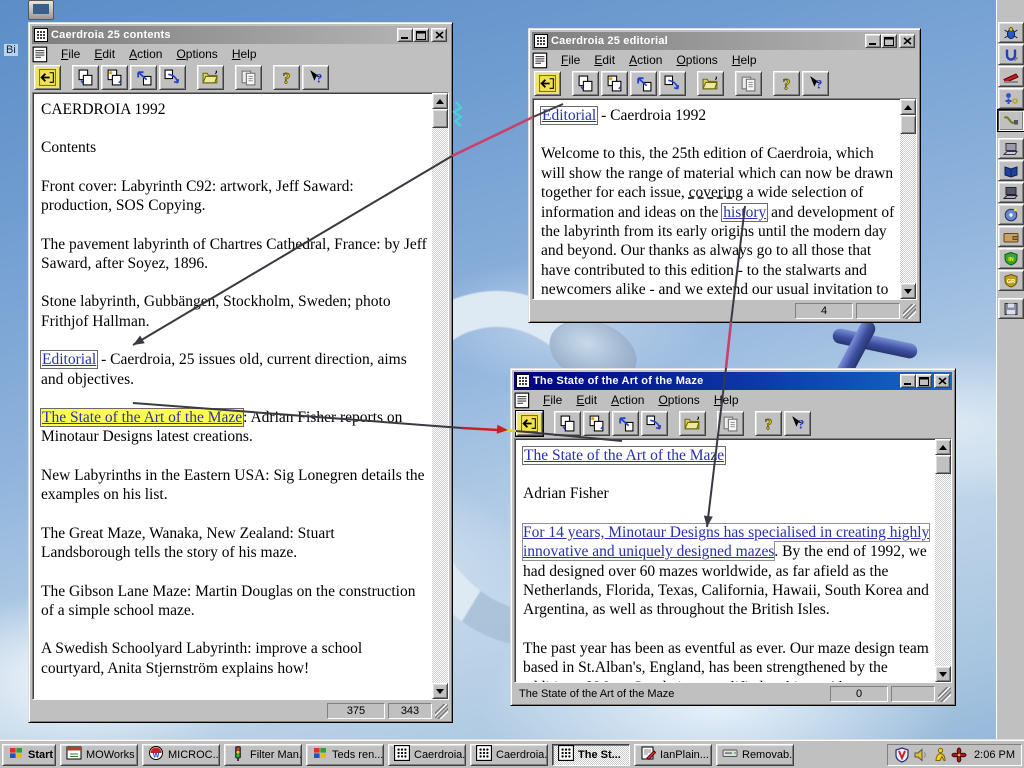 The height and width of the screenshot is (768, 1024). What do you see at coordinates (733, 381) in the screenshot?
I see `titlebar: The State of the Art of the Maze` at bounding box center [733, 381].